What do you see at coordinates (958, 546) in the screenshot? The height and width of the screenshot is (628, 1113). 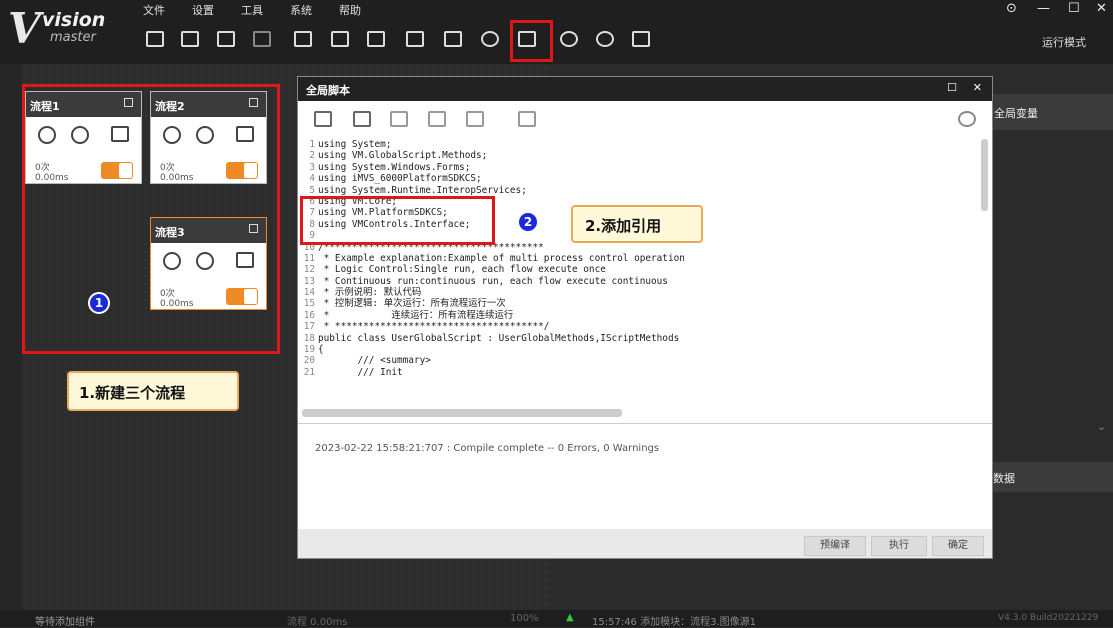 I see `ok-button: 确定` at bounding box center [958, 546].